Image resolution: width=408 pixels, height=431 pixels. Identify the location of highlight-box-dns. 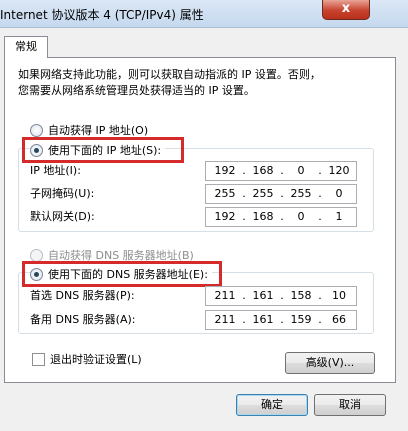
(122, 274).